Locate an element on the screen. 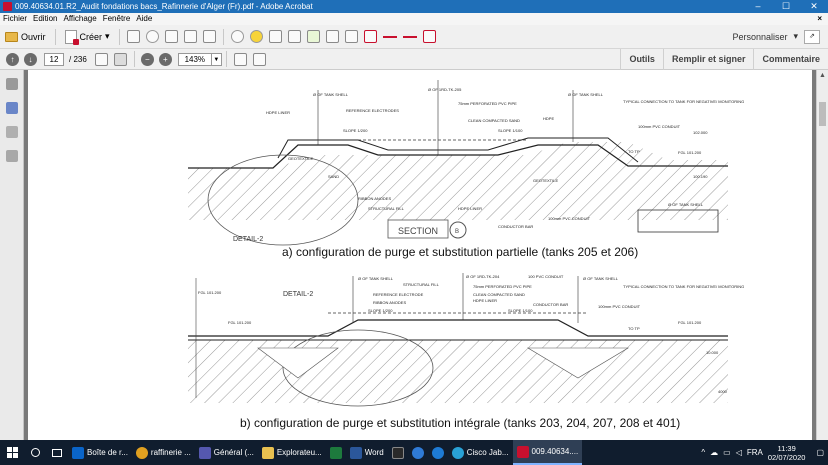  zoom-out-icon: − is located at coordinates (147, 59).